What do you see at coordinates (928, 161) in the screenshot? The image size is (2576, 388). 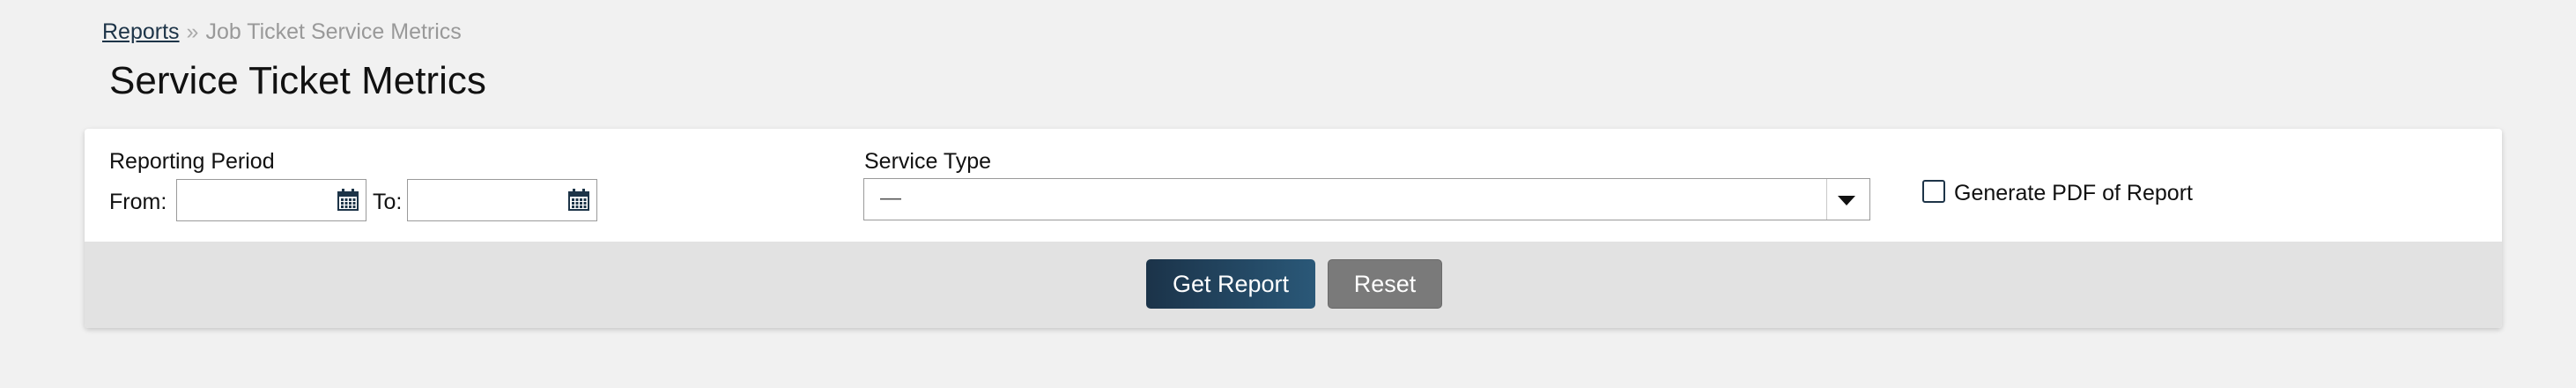 I see `service-type-label: Service Type` at bounding box center [928, 161].